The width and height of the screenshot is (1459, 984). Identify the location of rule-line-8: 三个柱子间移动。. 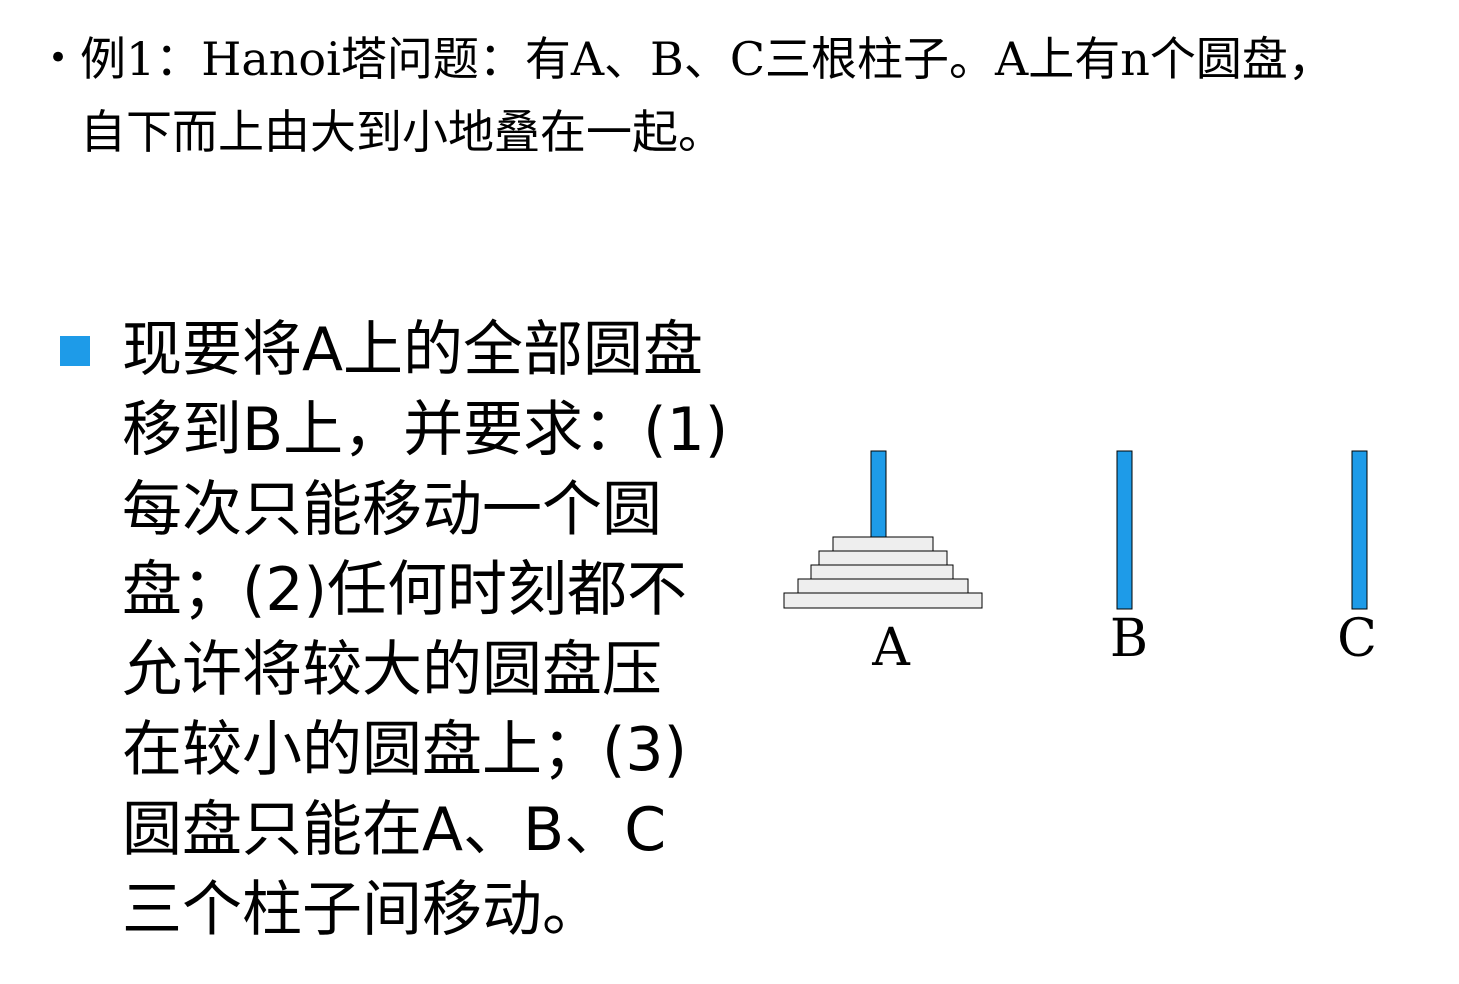
(362, 910).